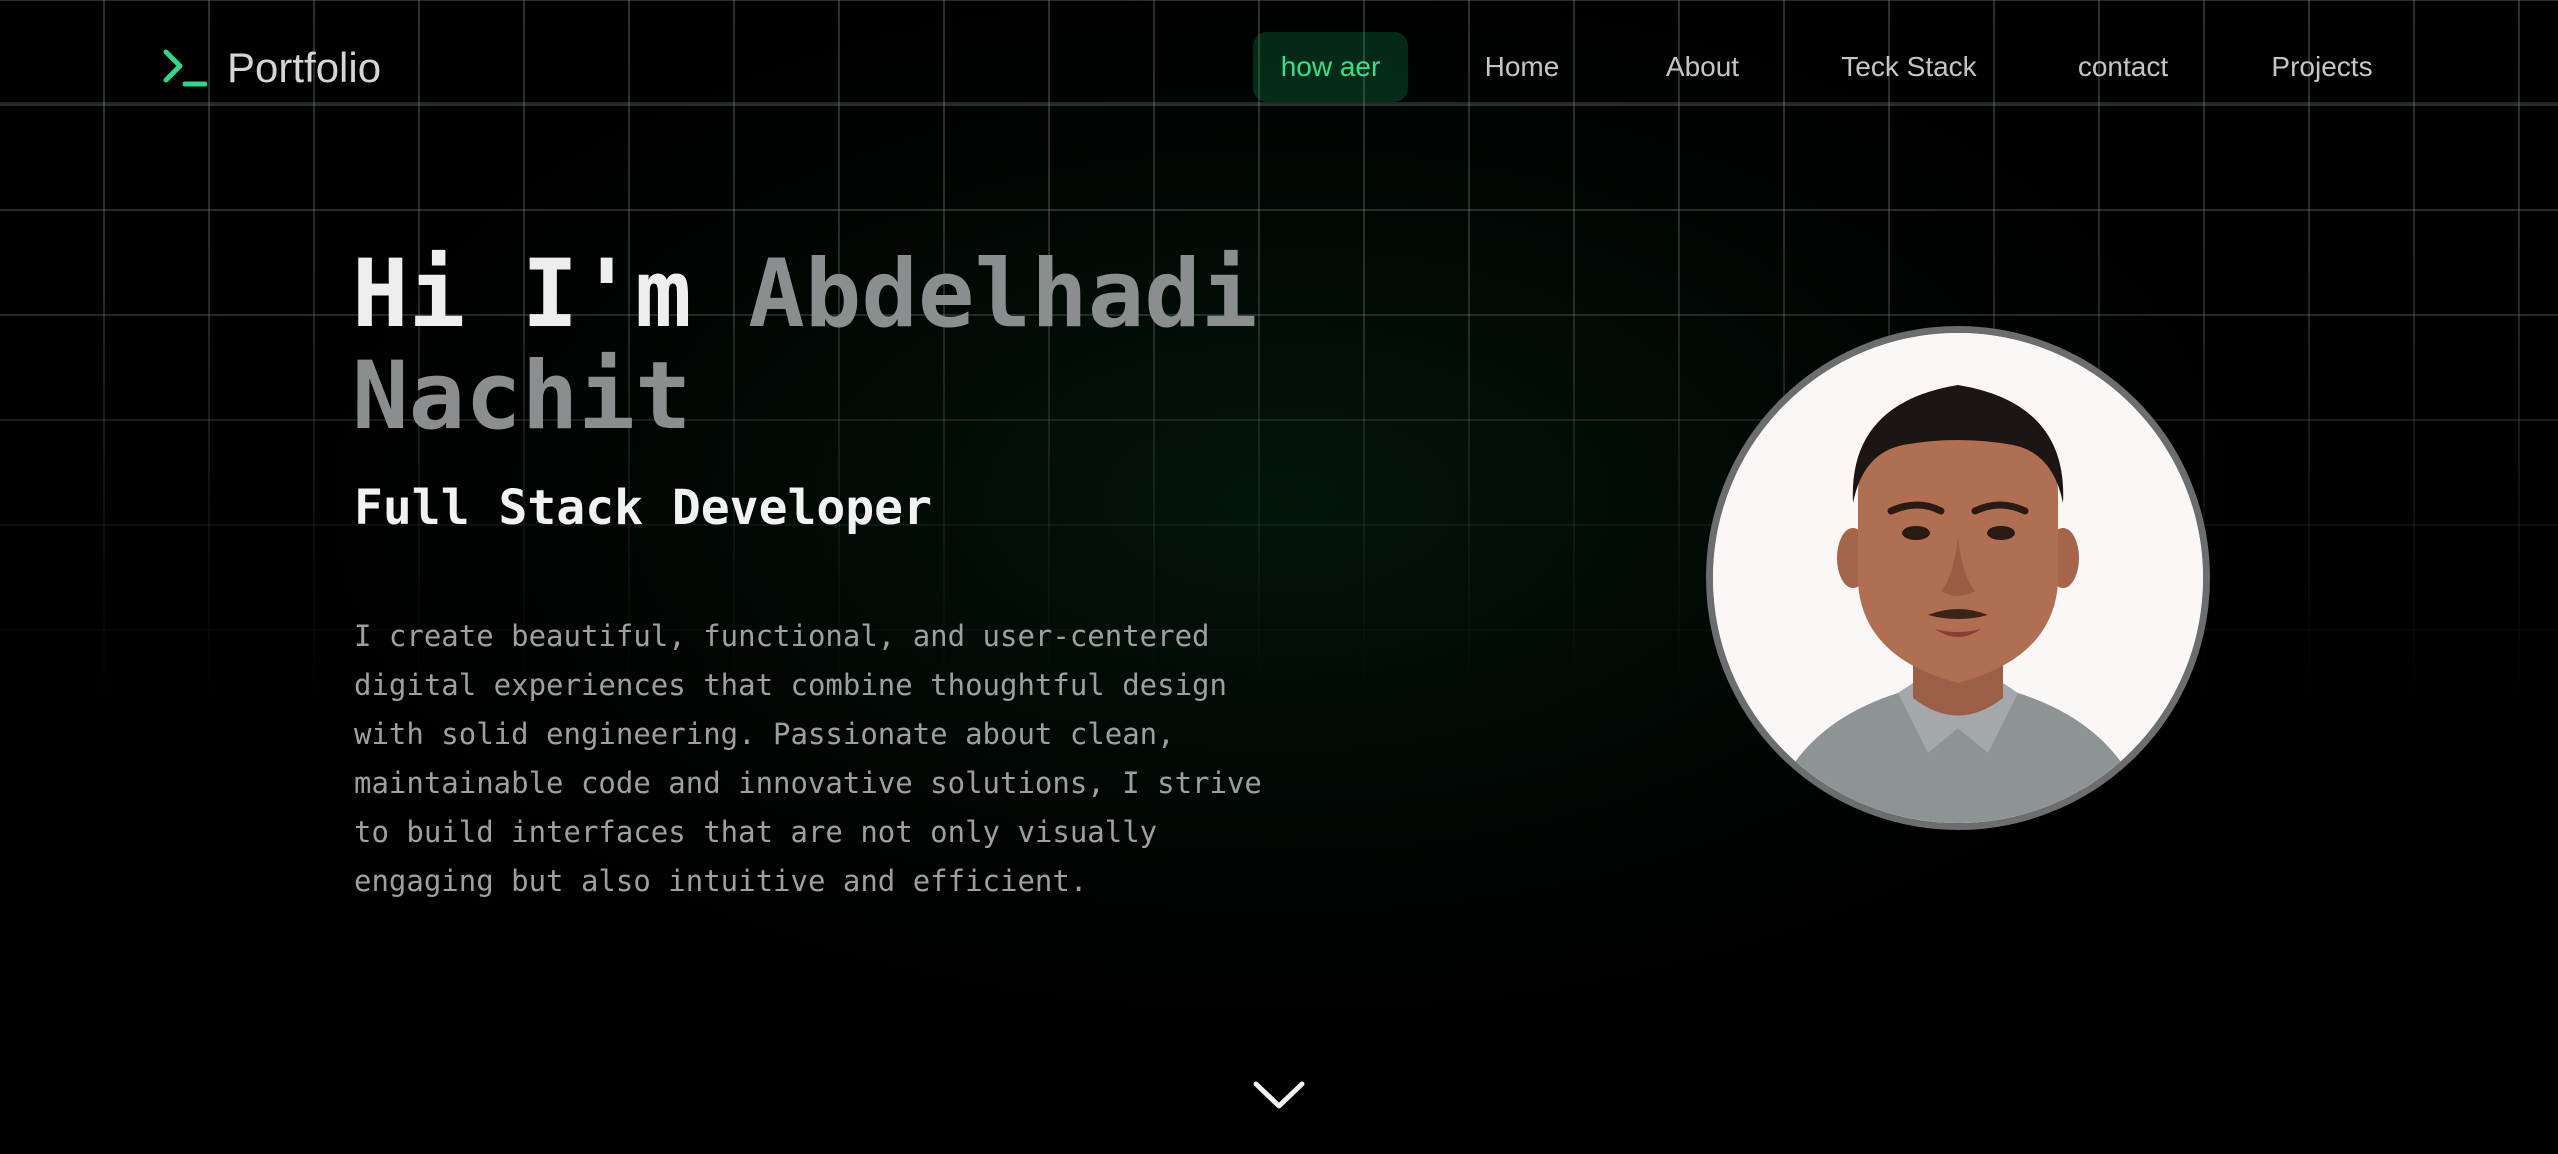  Describe the element at coordinates (185, 68) in the screenshot. I see `terminal-prompt-icon` at that location.